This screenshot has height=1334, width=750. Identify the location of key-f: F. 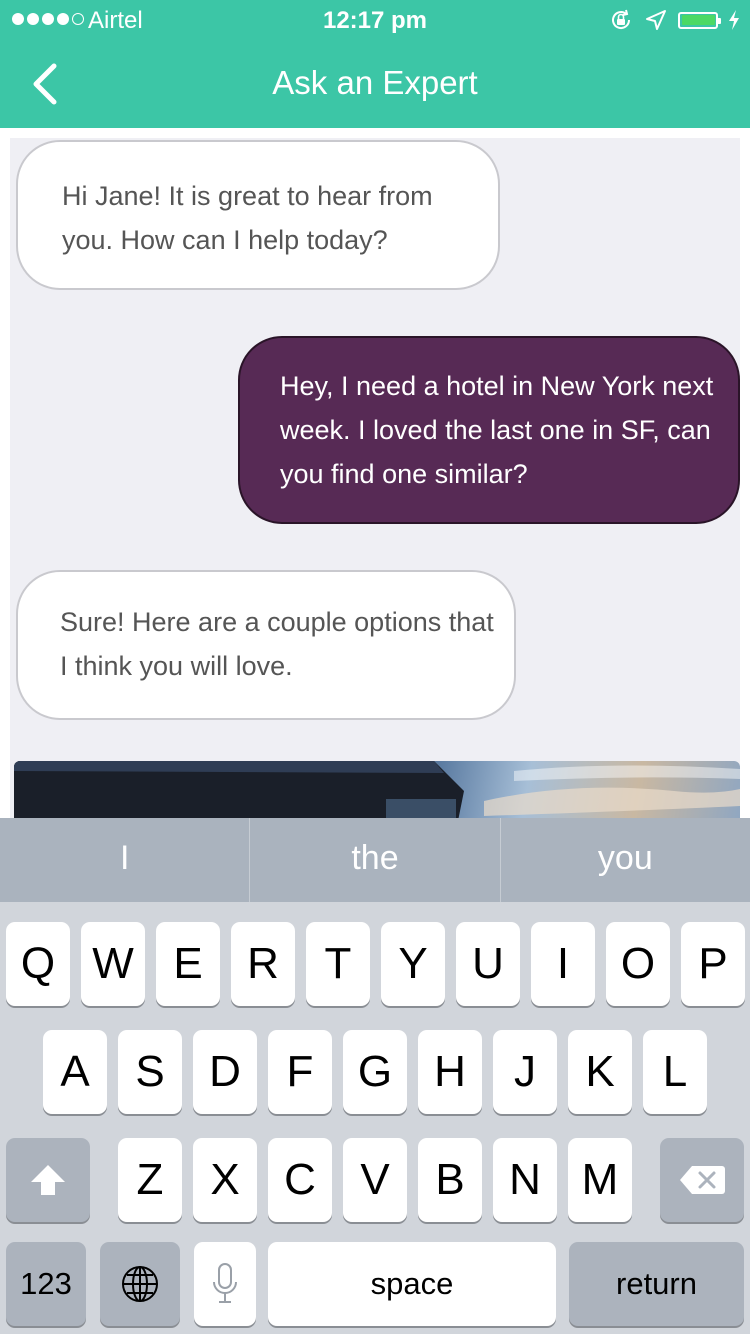
(300, 1072).